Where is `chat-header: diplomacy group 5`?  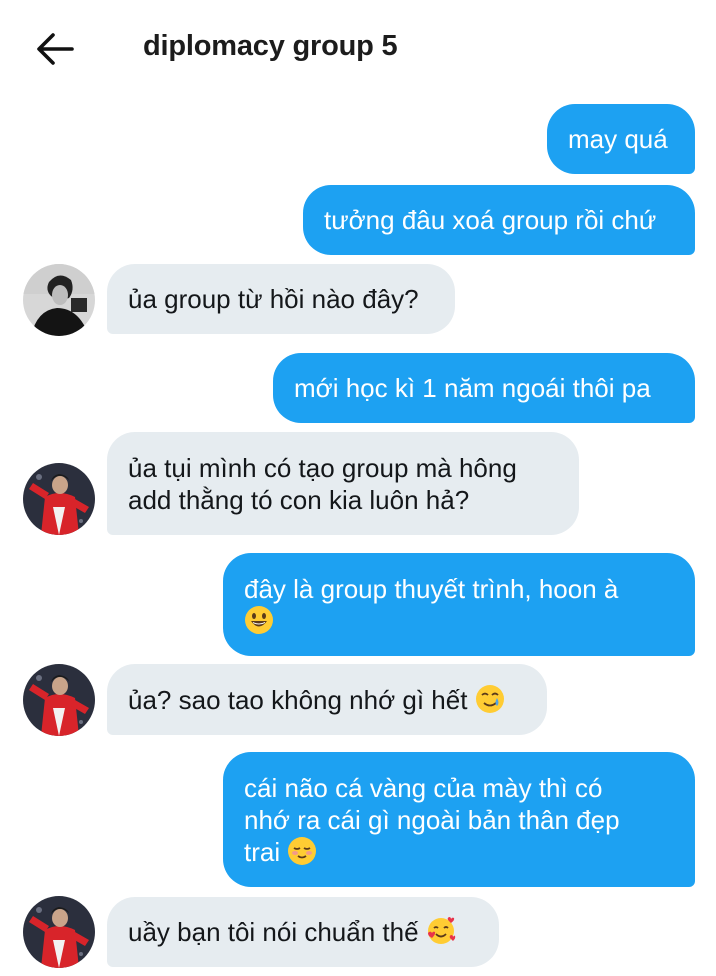
chat-header: diplomacy group 5 is located at coordinates (358, 48).